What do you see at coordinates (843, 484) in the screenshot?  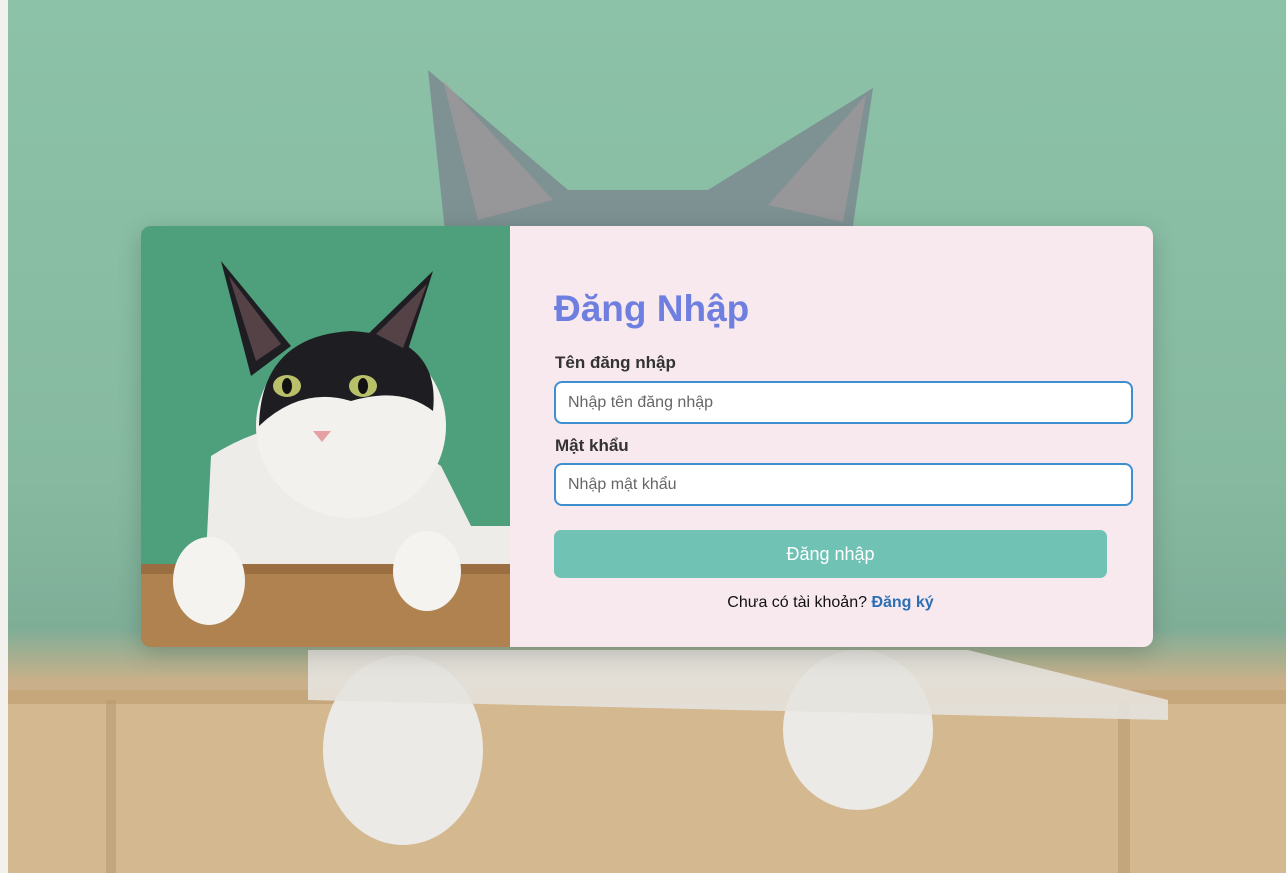 I see `password-input` at bounding box center [843, 484].